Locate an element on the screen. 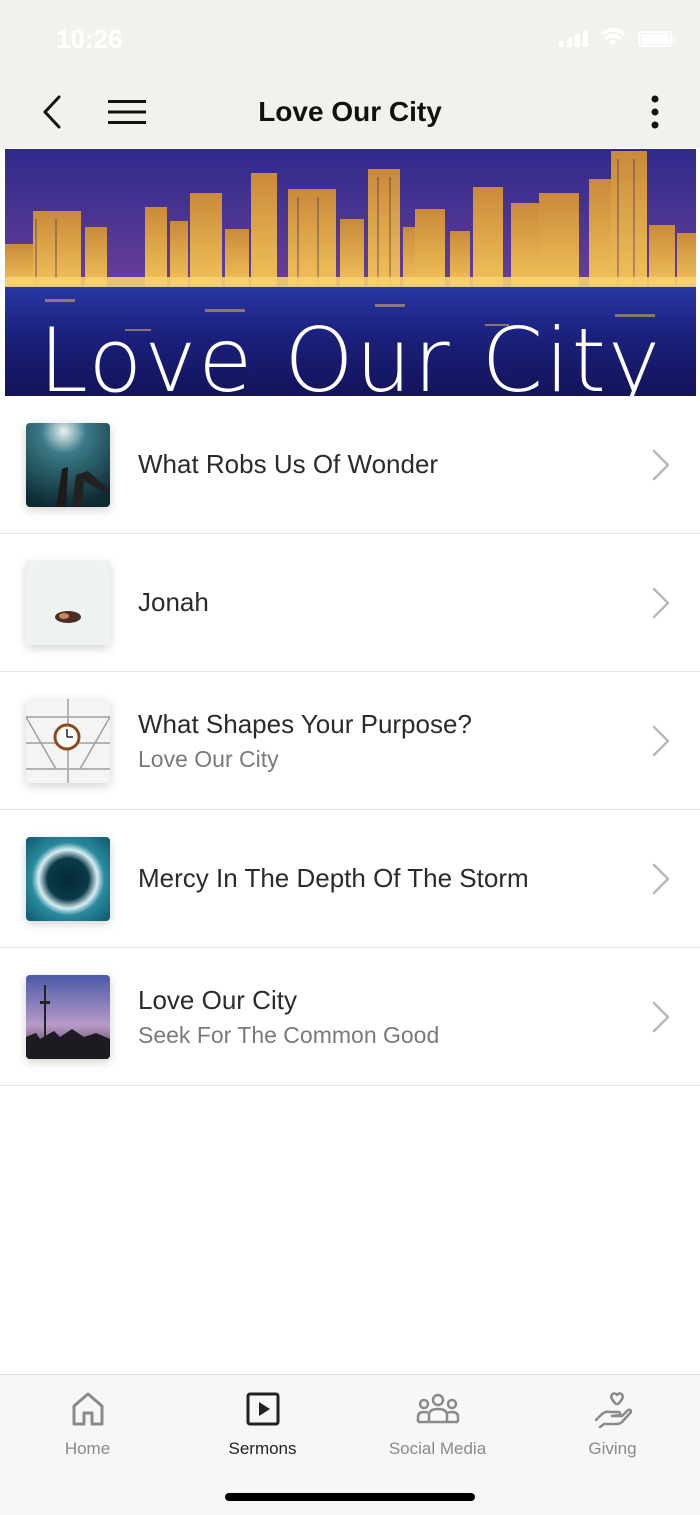  sermon-title: Jonah is located at coordinates (173, 602).